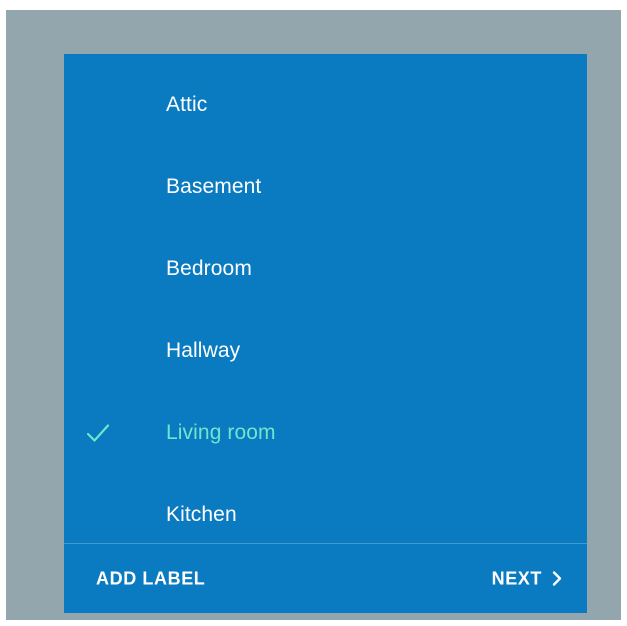 This screenshot has width=627, height=626. What do you see at coordinates (214, 186) in the screenshot?
I see `list-item-label: Basement` at bounding box center [214, 186].